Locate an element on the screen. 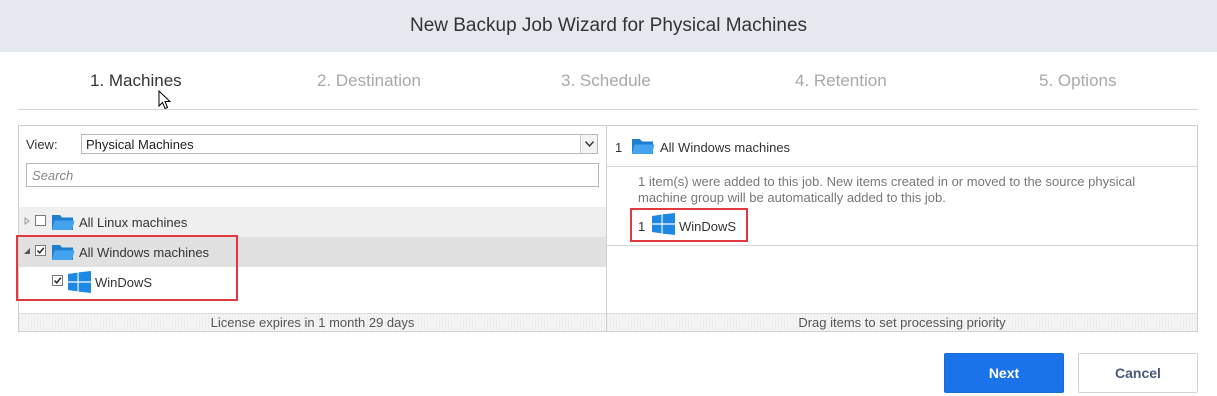 This screenshot has height=396, width=1217. license-status-text: License expires in 1 month 29 days is located at coordinates (312, 322).